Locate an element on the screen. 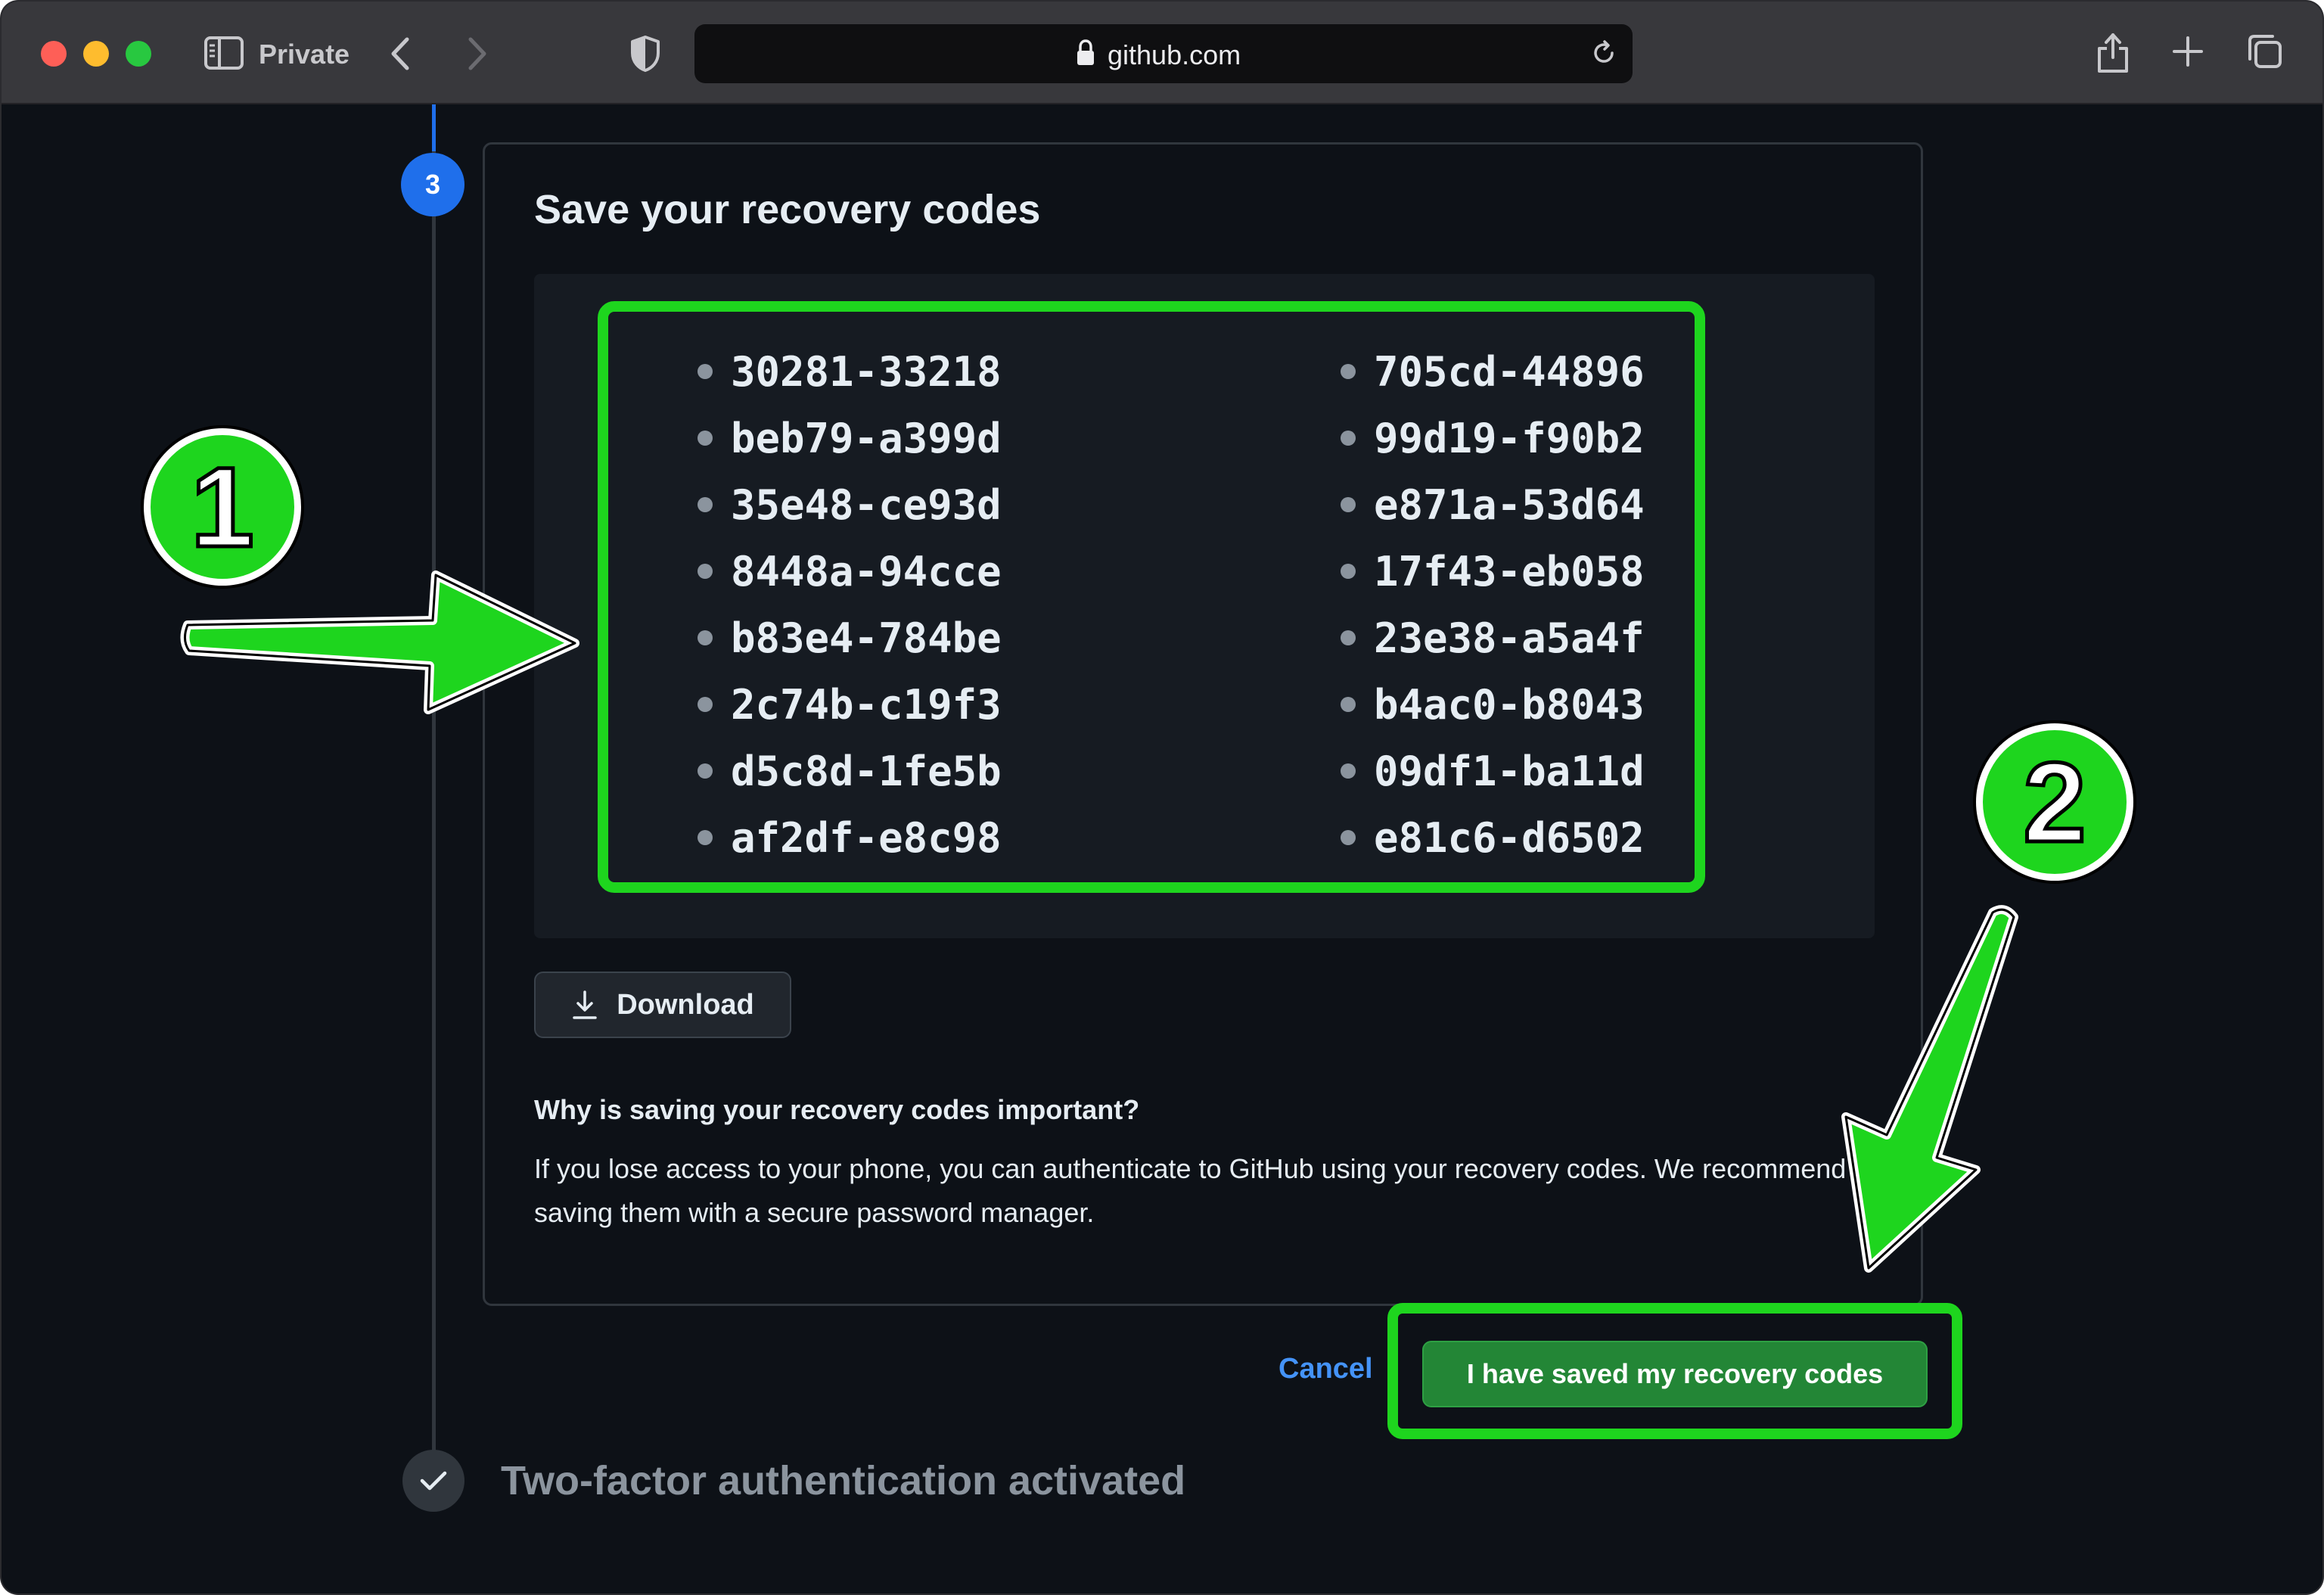 This screenshot has height=1595, width=2324. download-icon is located at coordinates (585, 1004).